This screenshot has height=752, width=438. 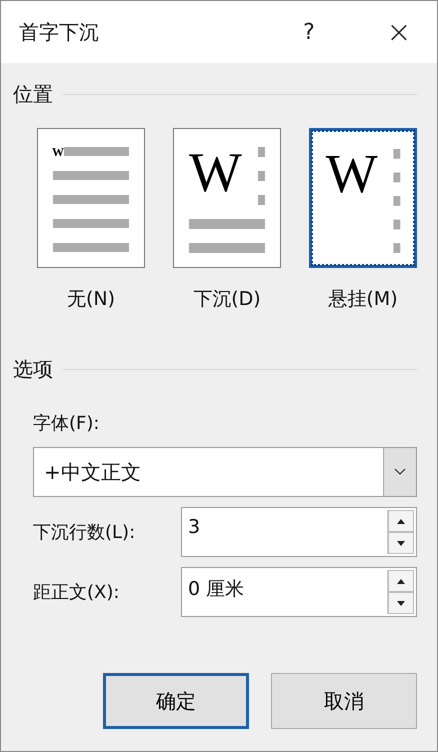 I want to click on distance-spinbox: 0 厘米, so click(x=299, y=592).